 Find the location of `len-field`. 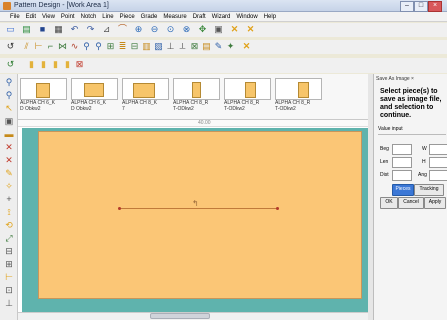

len-field is located at coordinates (402, 162).